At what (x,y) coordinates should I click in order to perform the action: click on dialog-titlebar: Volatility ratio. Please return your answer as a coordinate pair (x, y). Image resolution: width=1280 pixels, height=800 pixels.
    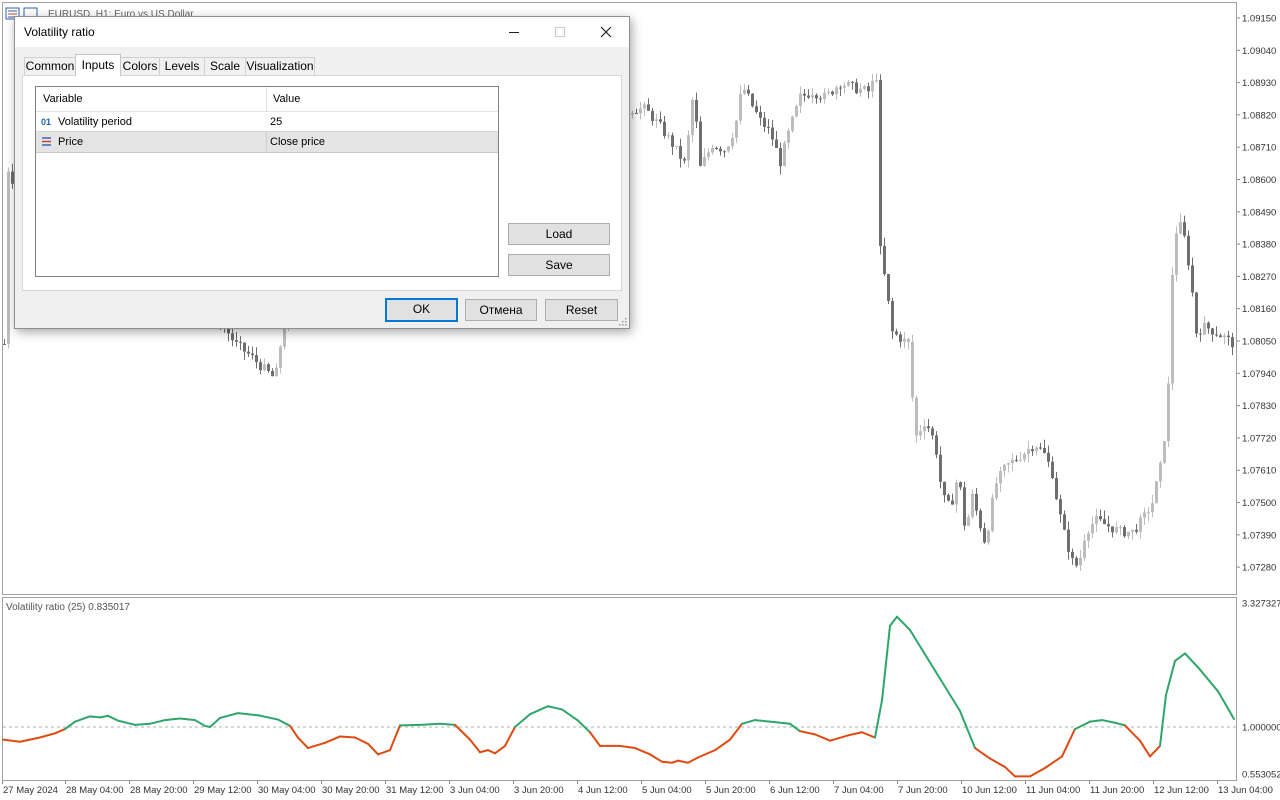
    Looking at the image, I should click on (322, 32).